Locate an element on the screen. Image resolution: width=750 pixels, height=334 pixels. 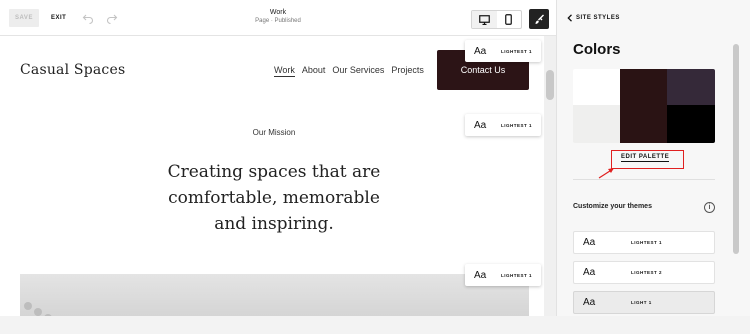
panel-title: Colors is located at coordinates (597, 49).